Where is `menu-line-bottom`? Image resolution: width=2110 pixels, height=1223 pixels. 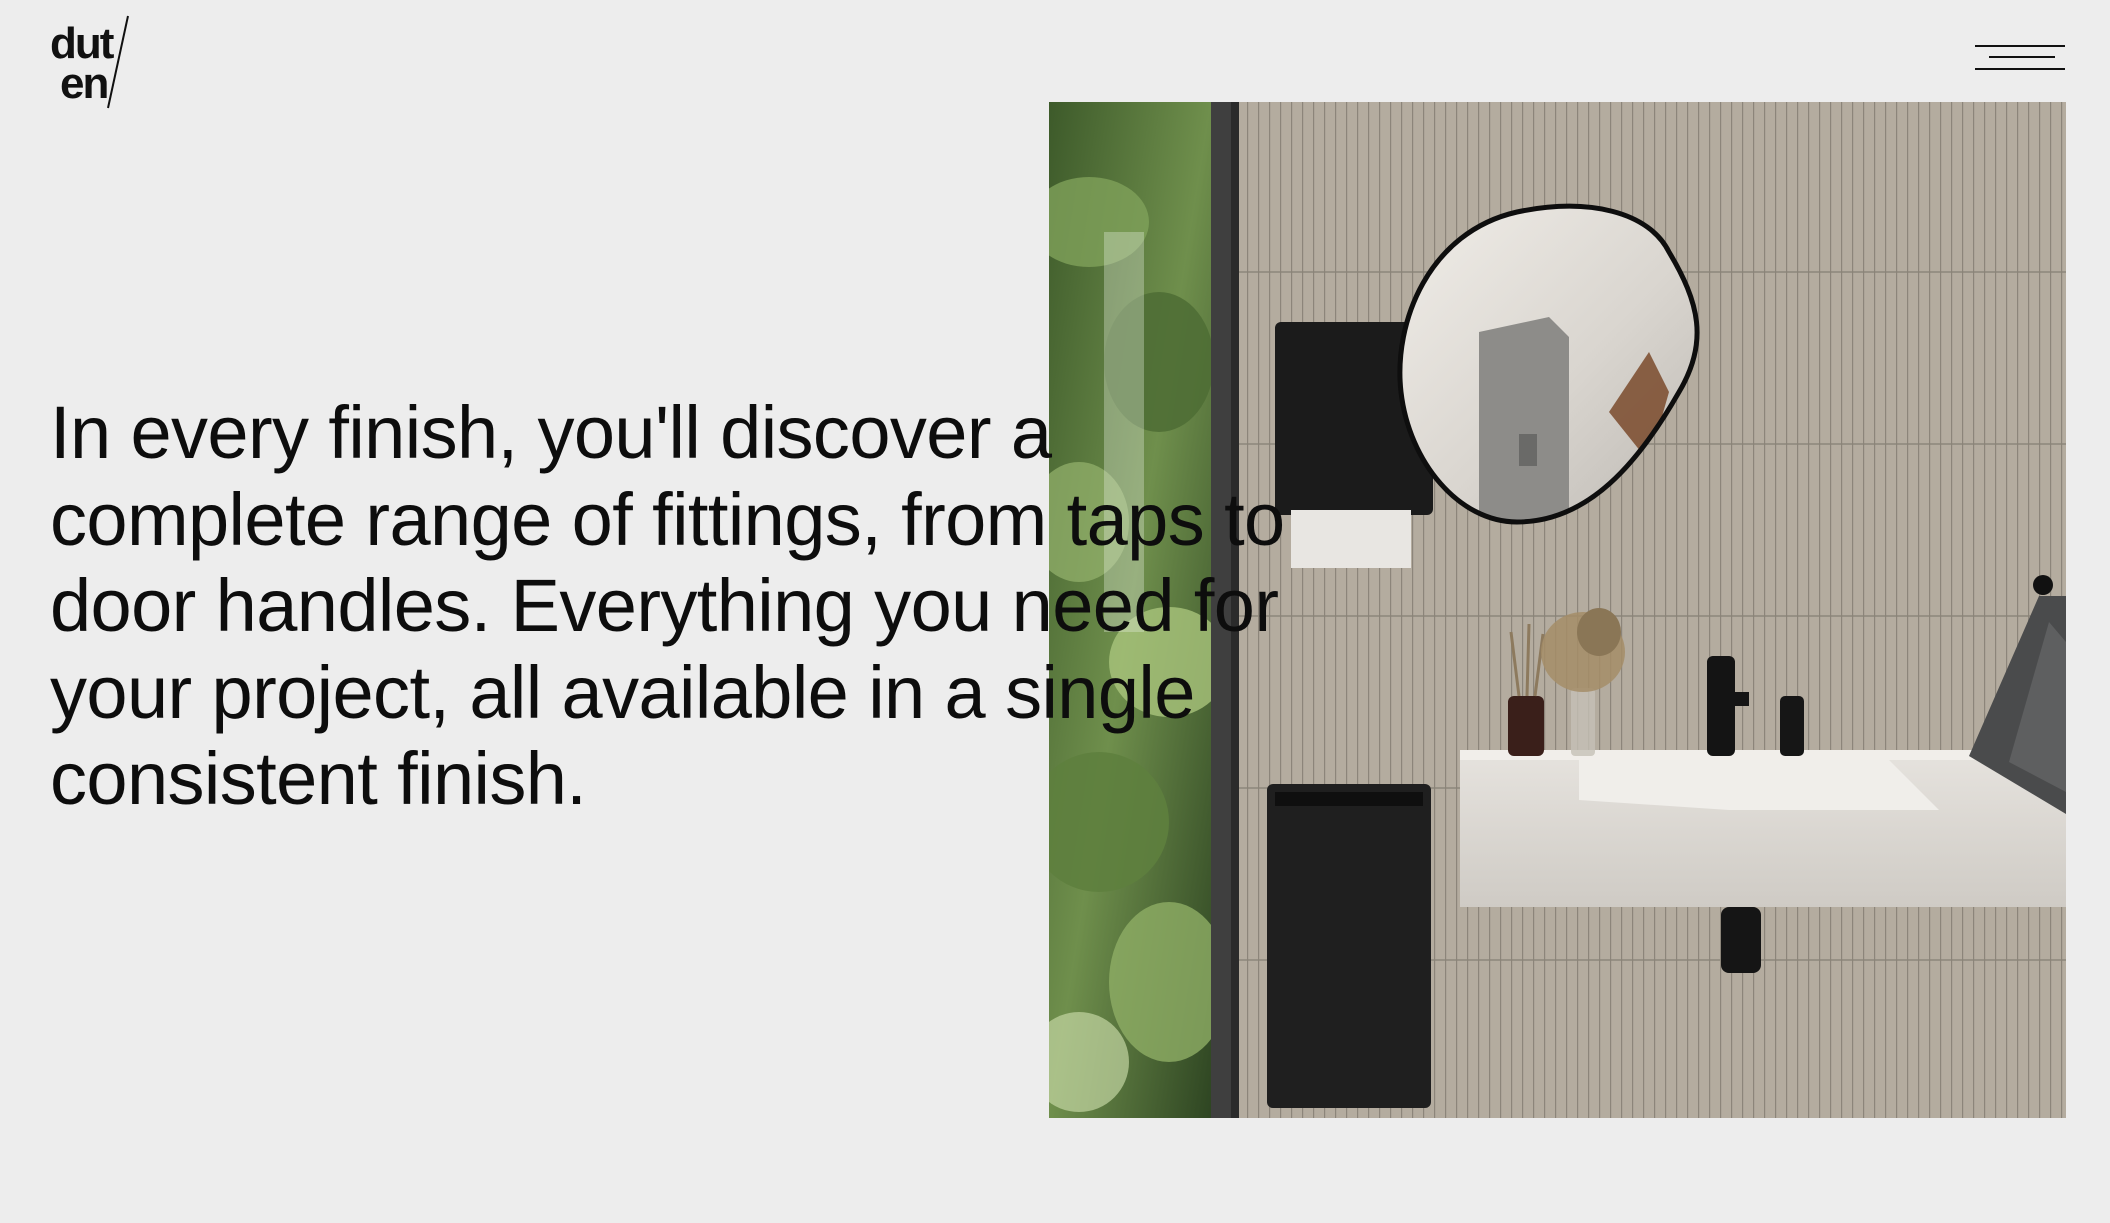 menu-line-bottom is located at coordinates (2020, 69).